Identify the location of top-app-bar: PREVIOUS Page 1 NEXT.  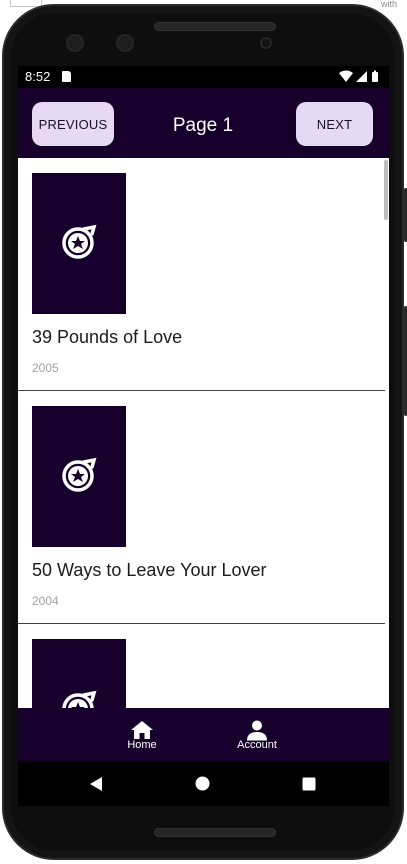
(203, 123).